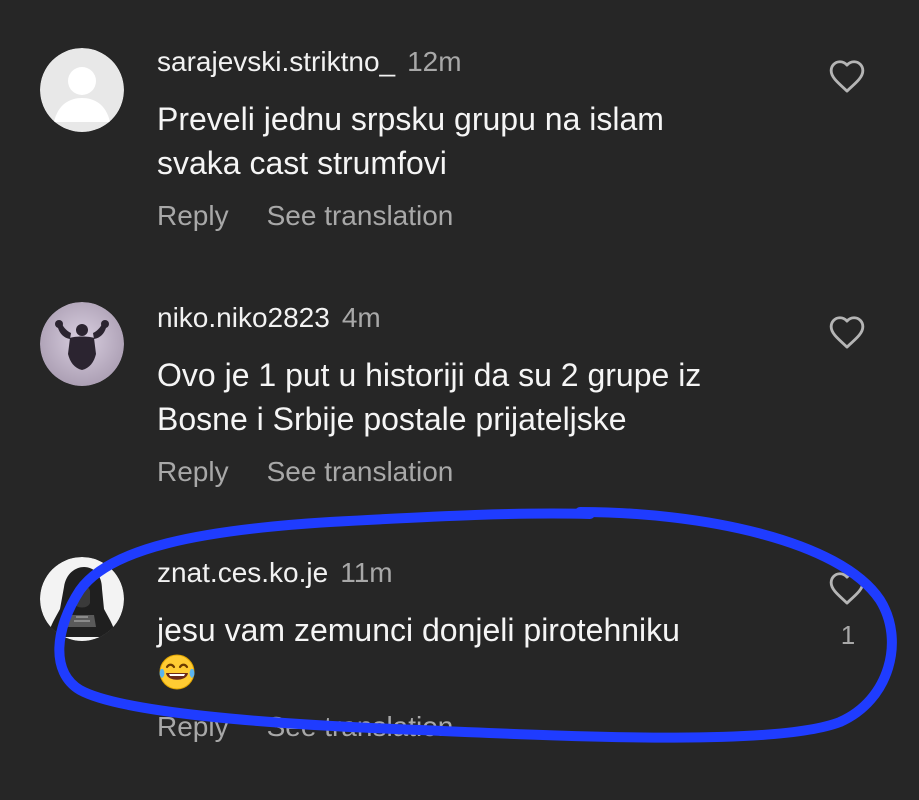 Image resolution: width=919 pixels, height=800 pixels. I want to click on comment-username: niko.niko2823, so click(243, 317).